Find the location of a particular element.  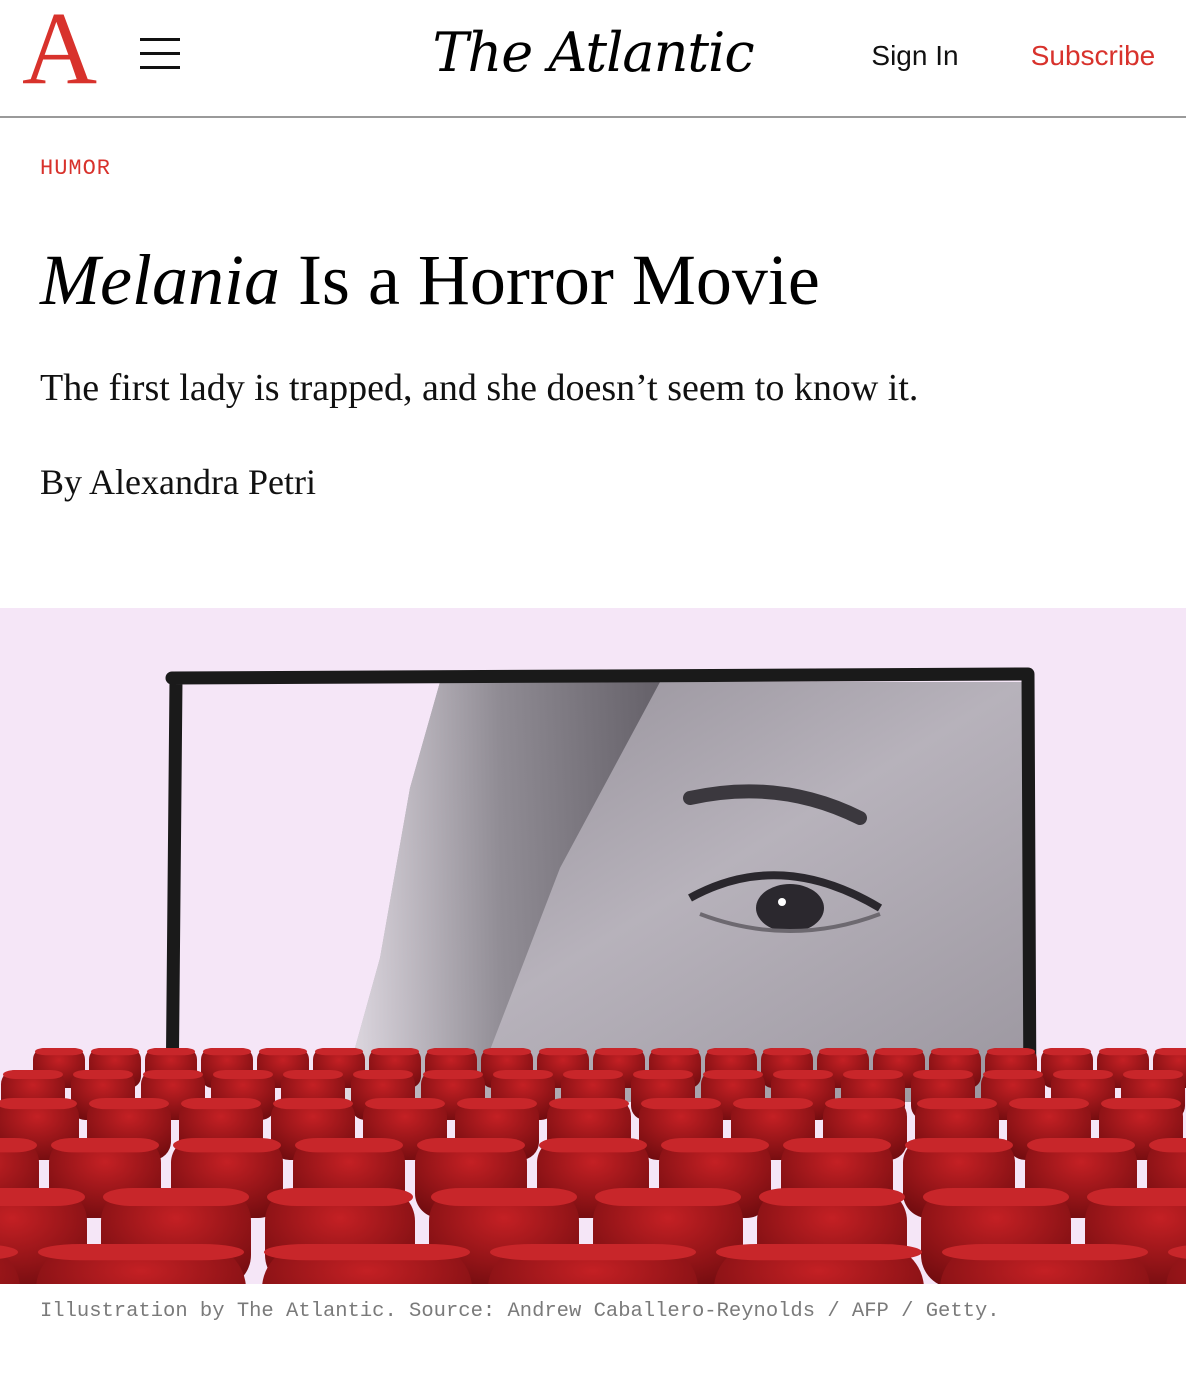

article-title: Melania Is a Horror Movie is located at coordinates (590, 280).